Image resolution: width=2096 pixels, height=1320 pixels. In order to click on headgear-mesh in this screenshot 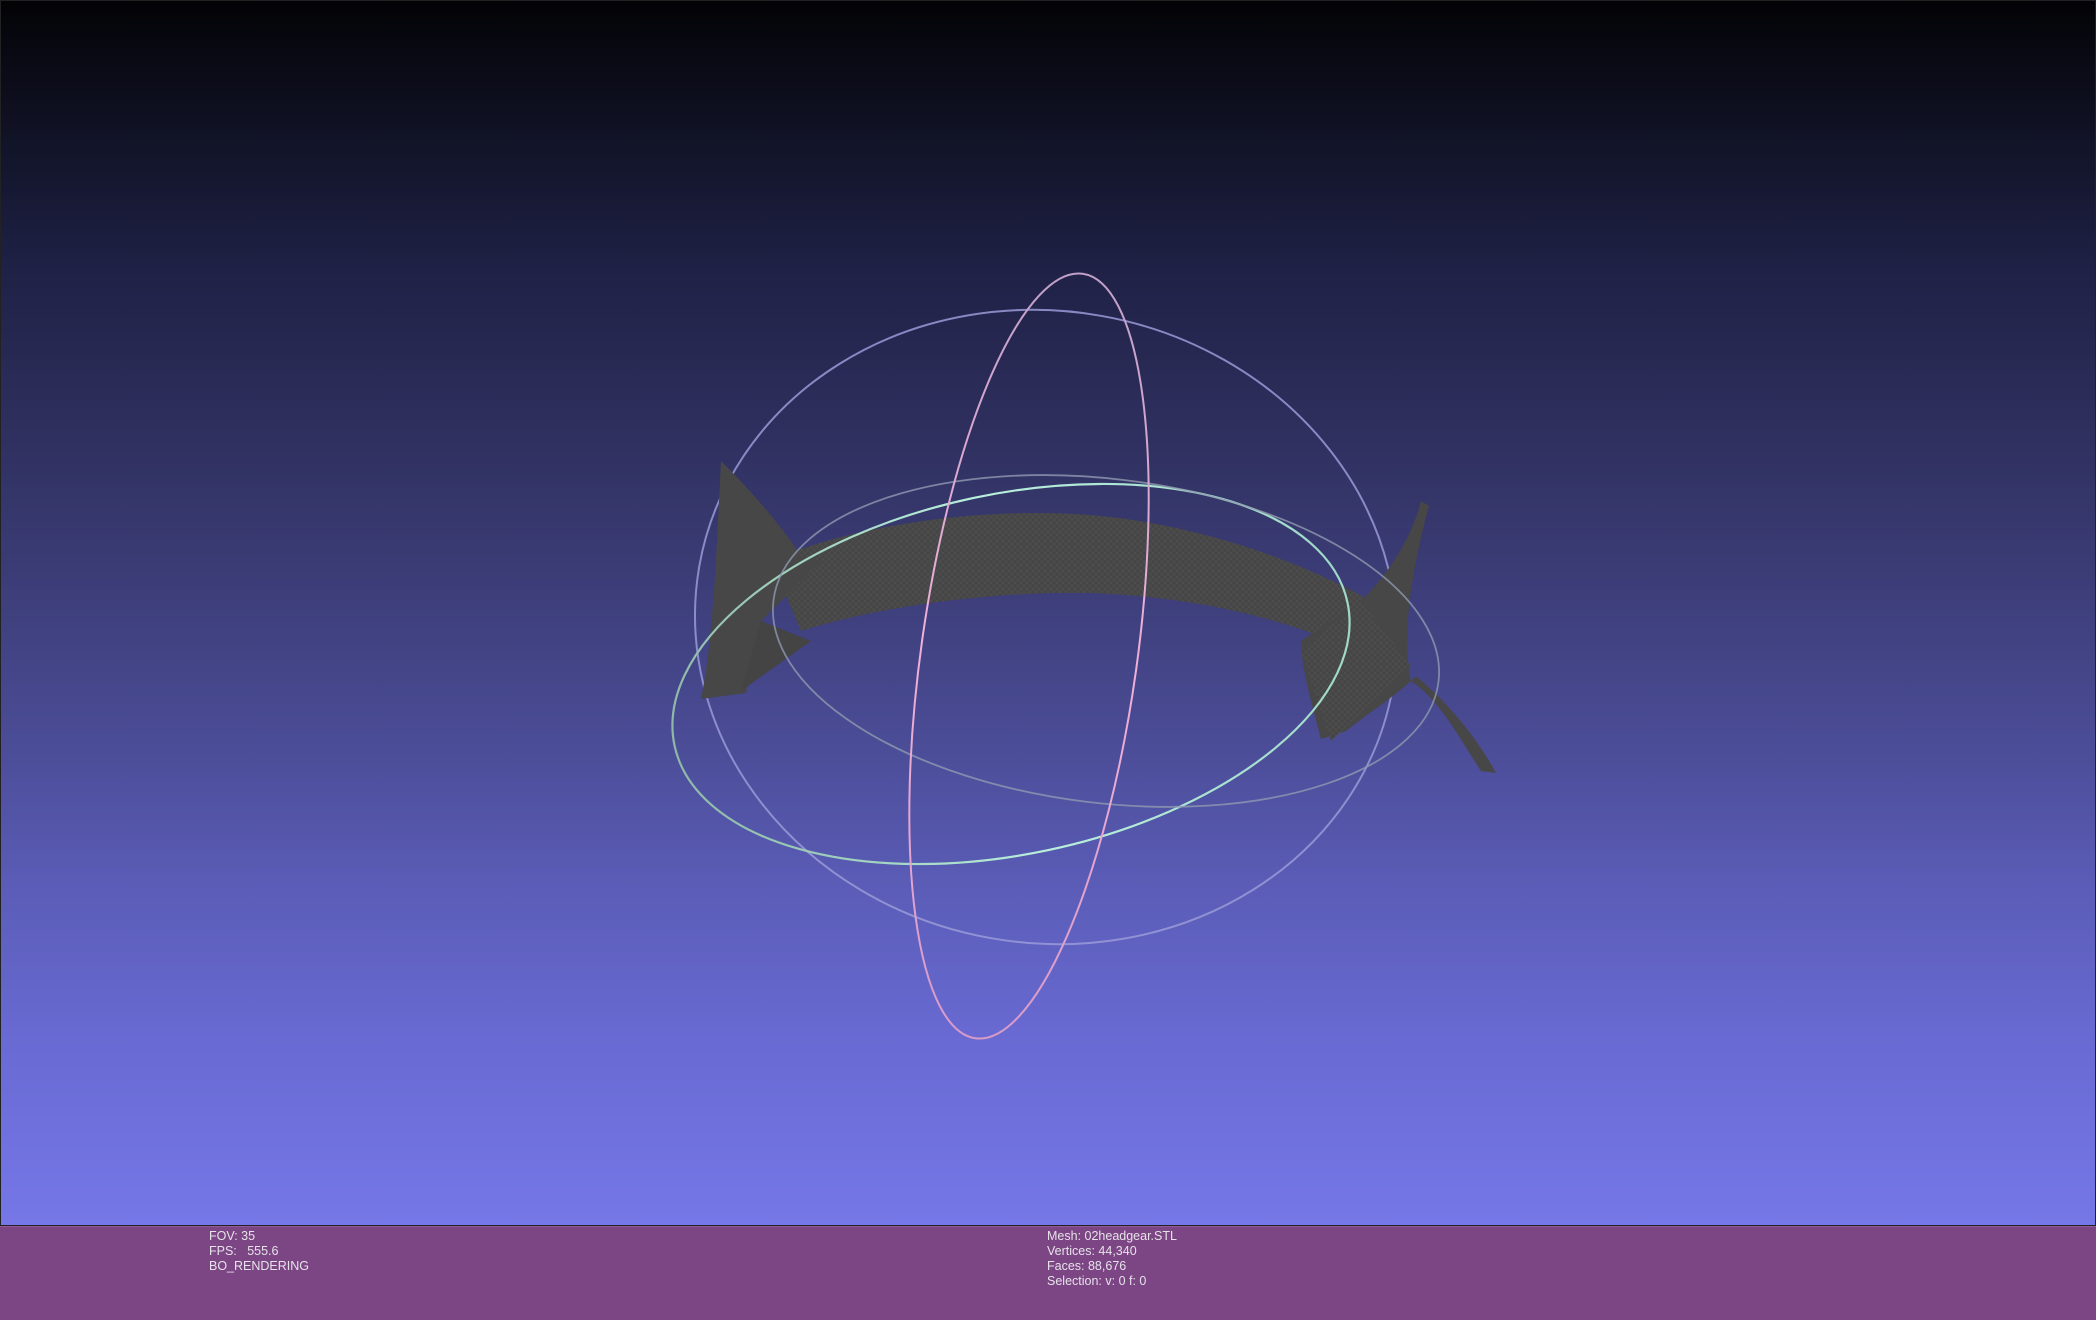, I will do `click(1098, 617)`.